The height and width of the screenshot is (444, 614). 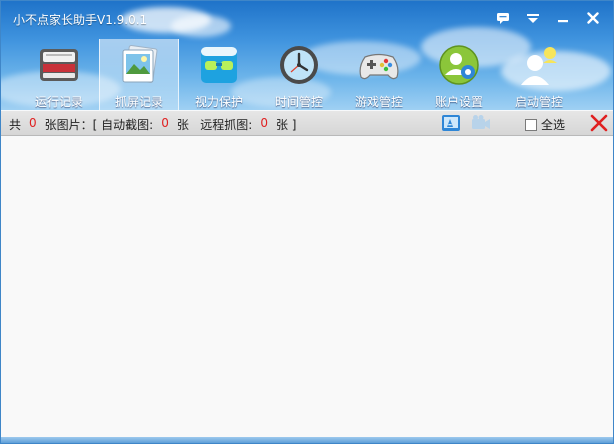 What do you see at coordinates (286, 125) in the screenshot?
I see `remote-suffix: 张 ]` at bounding box center [286, 125].